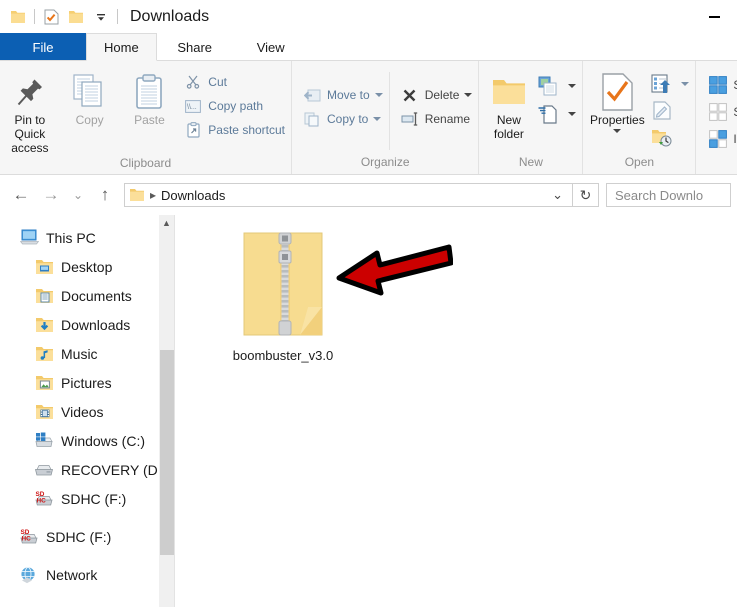 The width and height of the screenshot is (737, 608). What do you see at coordinates (79, 536) in the screenshot?
I see `nav-item-label: SDHC (F:)` at bounding box center [79, 536].